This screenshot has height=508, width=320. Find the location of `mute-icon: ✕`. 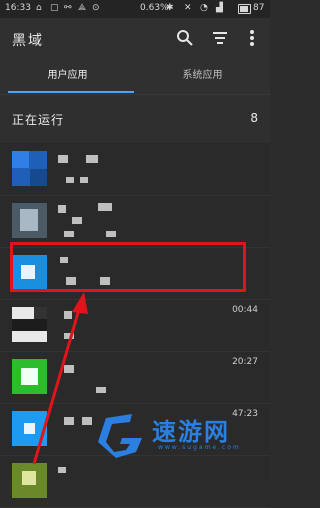

mute-icon: ✕ is located at coordinates (188, 8).